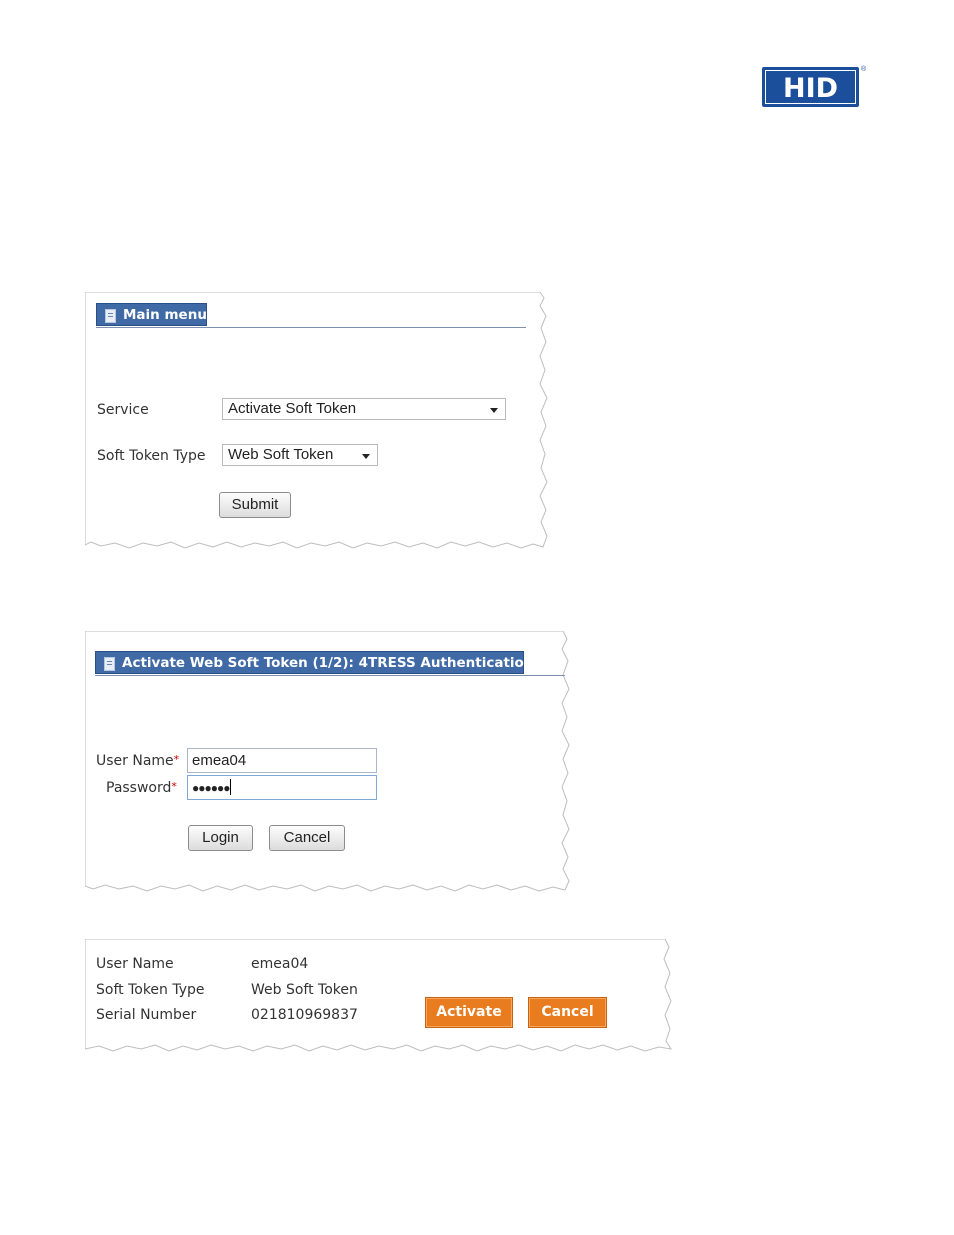 Image resolution: width=954 pixels, height=1235 pixels. I want to click on password-label: Password*, so click(141, 788).